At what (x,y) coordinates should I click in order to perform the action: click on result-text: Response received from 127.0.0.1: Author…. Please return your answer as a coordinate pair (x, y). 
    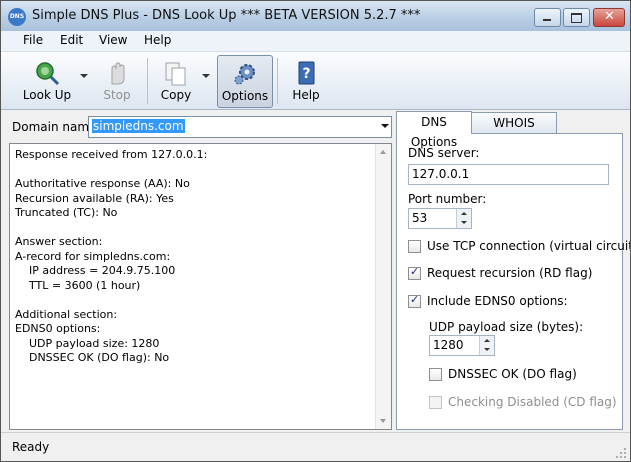
    Looking at the image, I should click on (111, 256).